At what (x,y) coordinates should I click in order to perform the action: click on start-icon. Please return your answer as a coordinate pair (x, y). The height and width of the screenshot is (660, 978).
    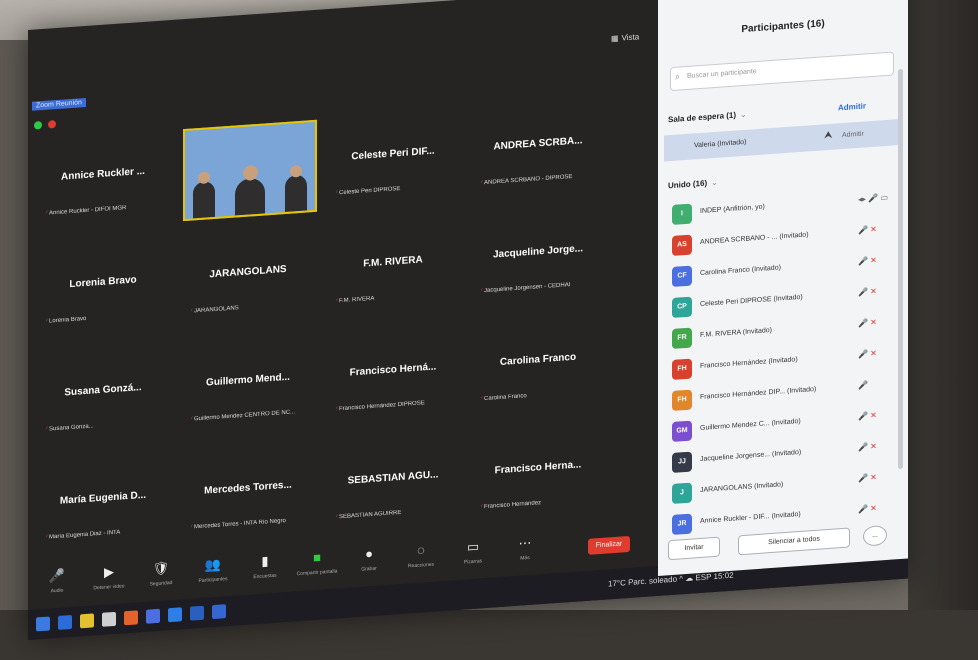
    Looking at the image, I should click on (43, 624).